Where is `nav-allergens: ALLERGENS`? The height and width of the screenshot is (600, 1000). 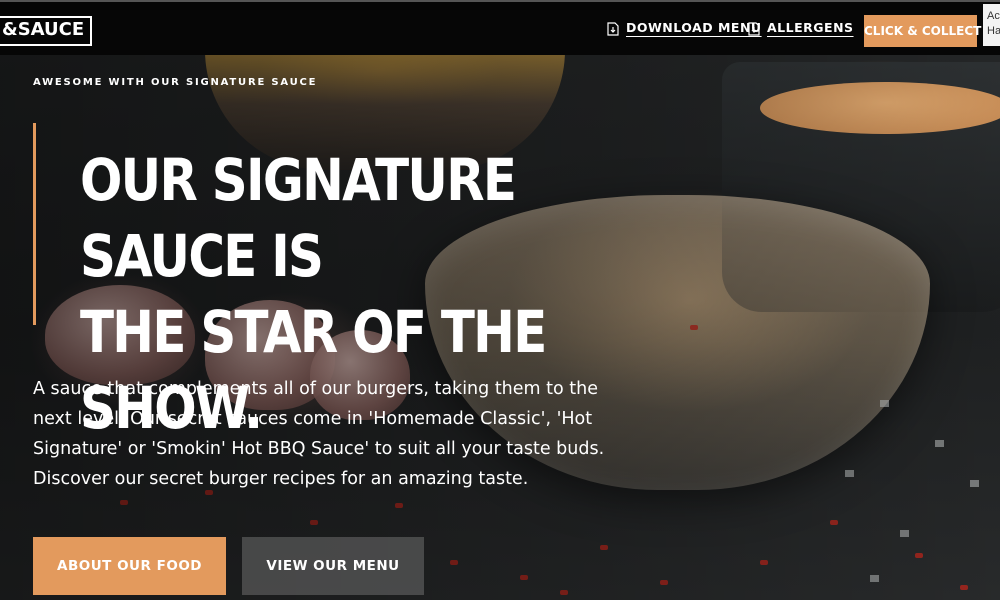
nav-allergens: ALLERGENS is located at coordinates (810, 27).